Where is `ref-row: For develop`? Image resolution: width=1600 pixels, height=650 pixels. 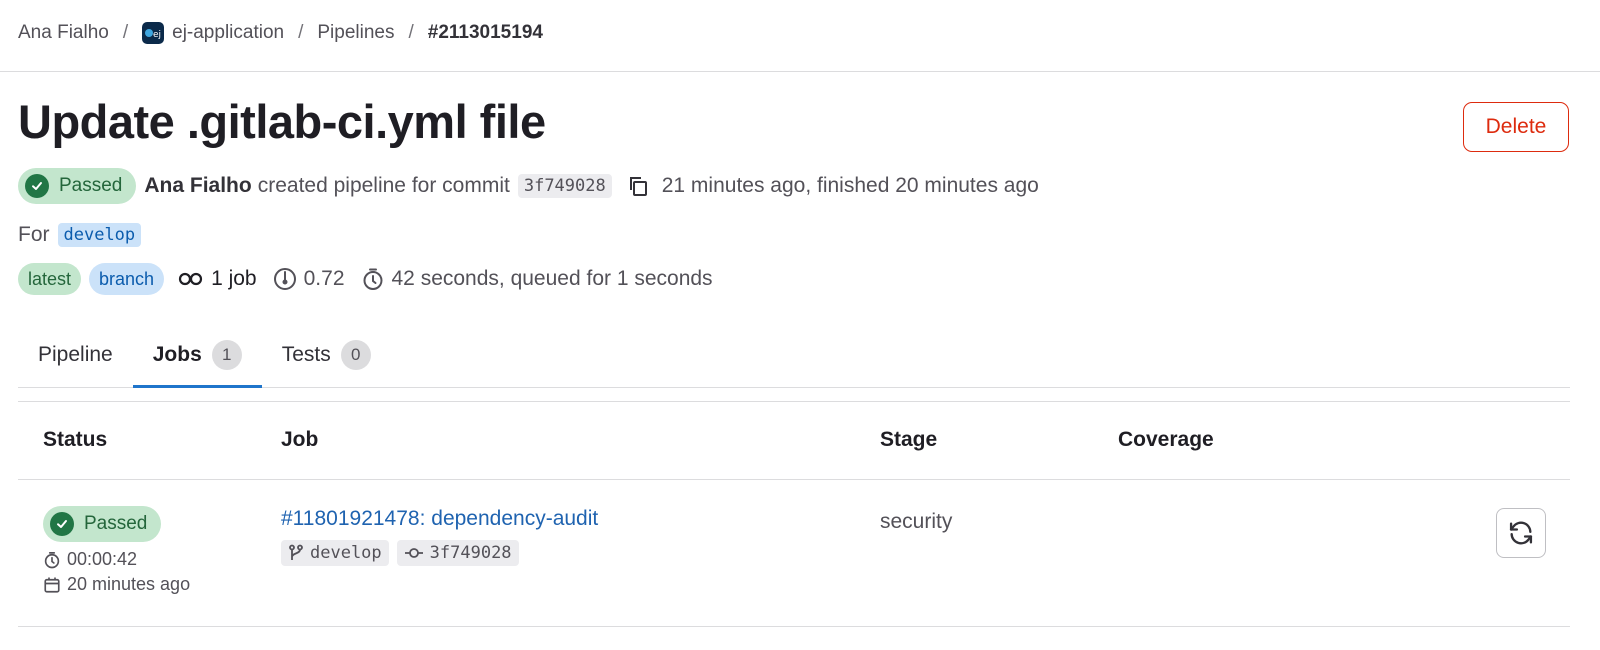
ref-row: For develop is located at coordinates (80, 235).